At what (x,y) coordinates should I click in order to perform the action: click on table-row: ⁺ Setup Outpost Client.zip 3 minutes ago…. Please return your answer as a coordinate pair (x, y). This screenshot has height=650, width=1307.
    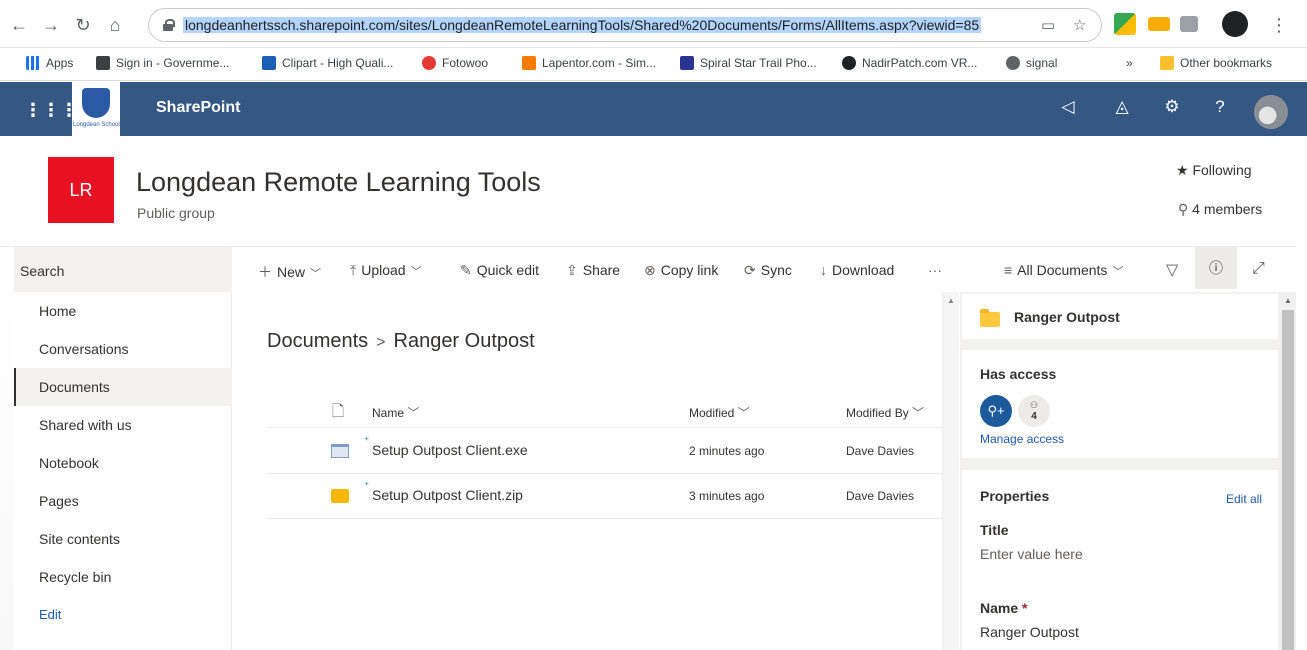
    Looking at the image, I should click on (604, 496).